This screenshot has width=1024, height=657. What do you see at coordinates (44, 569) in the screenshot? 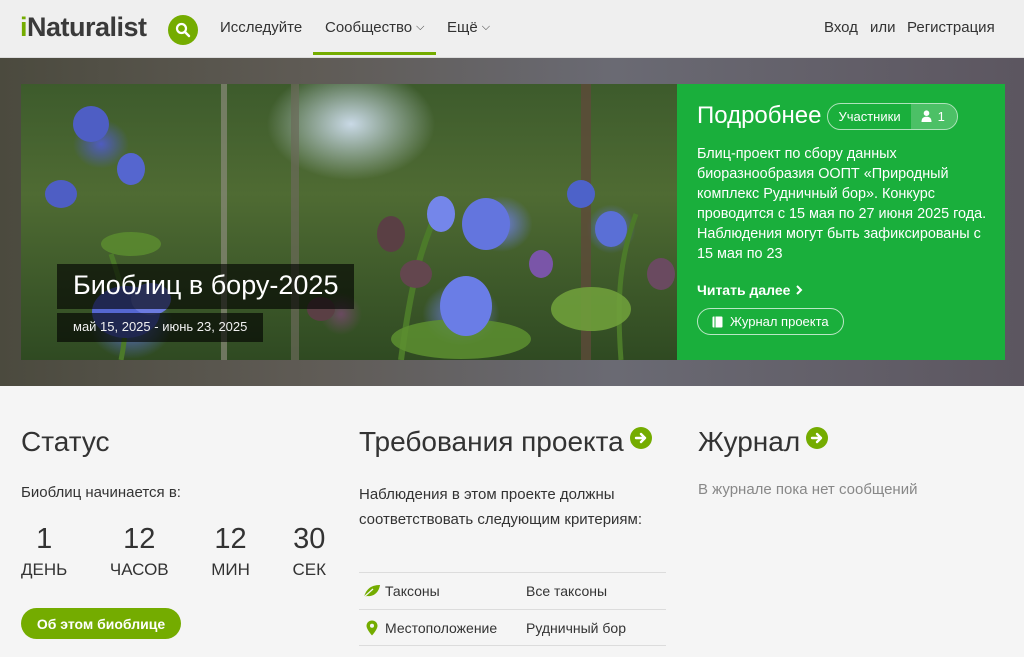
I see `countdown-days-unit: ДЕНЬ` at bounding box center [44, 569].